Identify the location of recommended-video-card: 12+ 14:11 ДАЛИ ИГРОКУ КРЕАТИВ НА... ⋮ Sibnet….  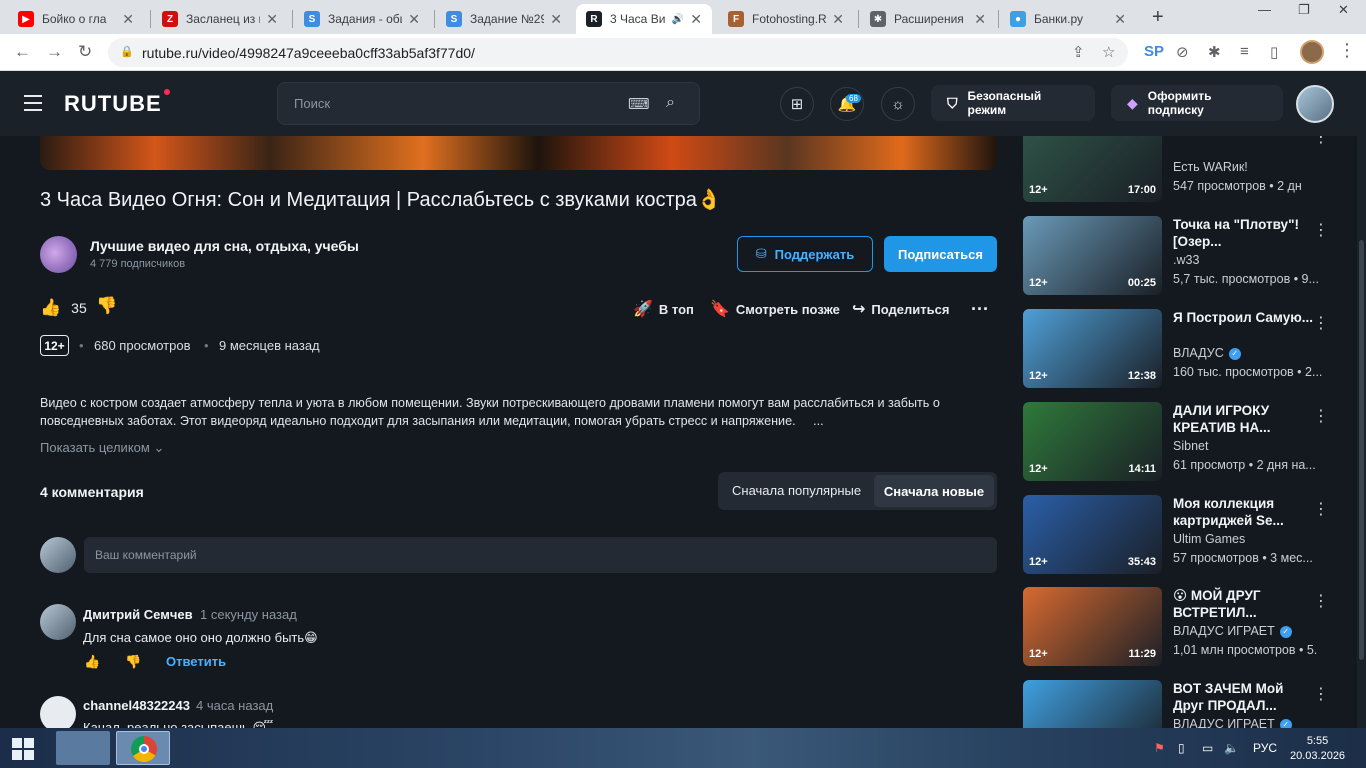
(1183, 442).